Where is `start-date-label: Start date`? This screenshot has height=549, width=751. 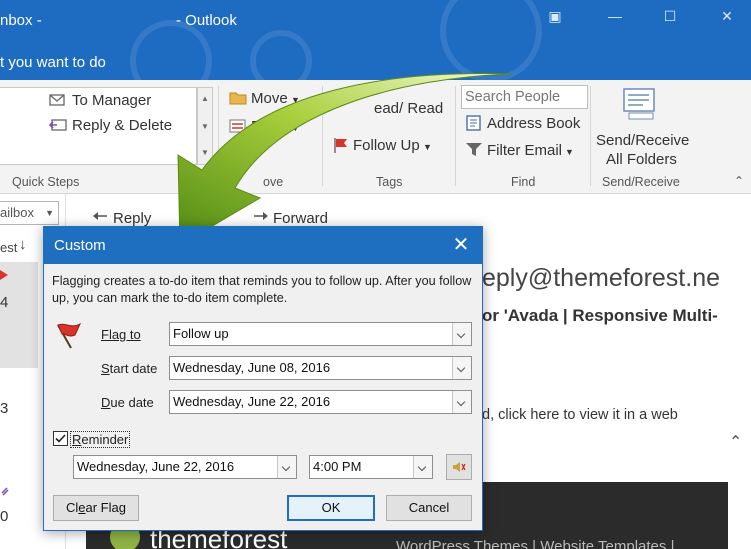 start-date-label: Start date is located at coordinates (129, 368).